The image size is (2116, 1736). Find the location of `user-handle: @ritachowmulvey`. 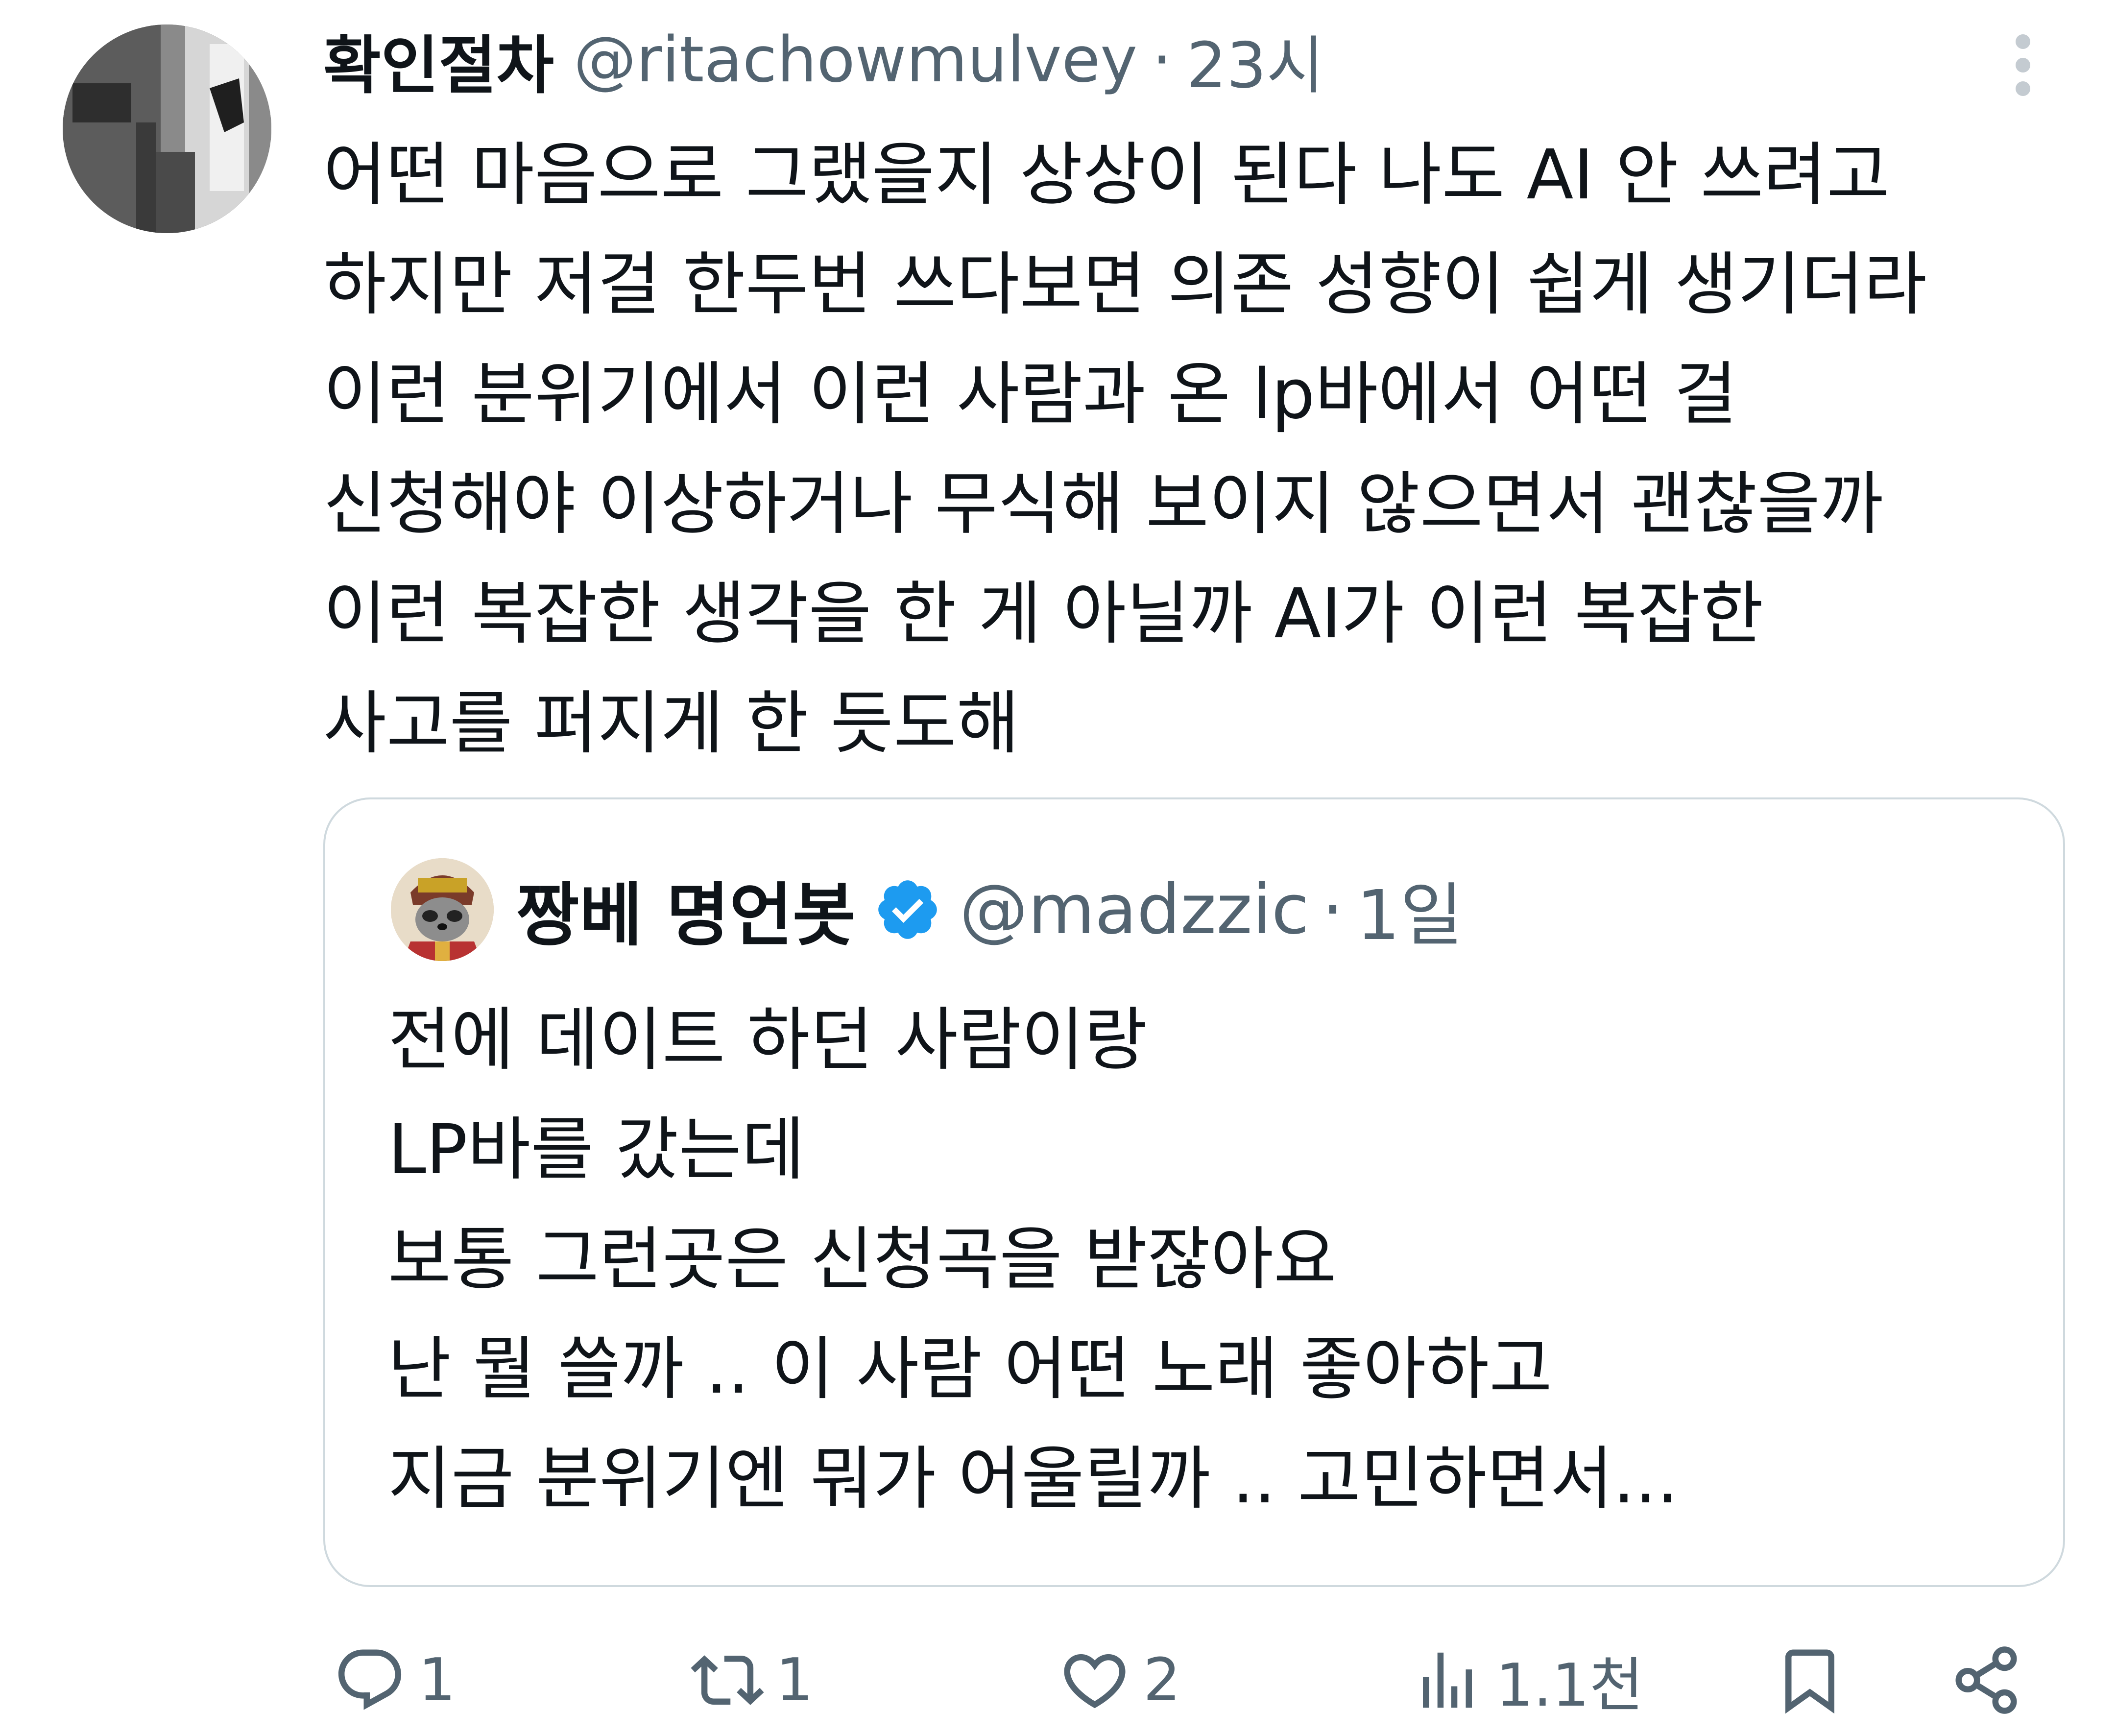

user-handle: @ritachowmulvey is located at coordinates (855, 60).